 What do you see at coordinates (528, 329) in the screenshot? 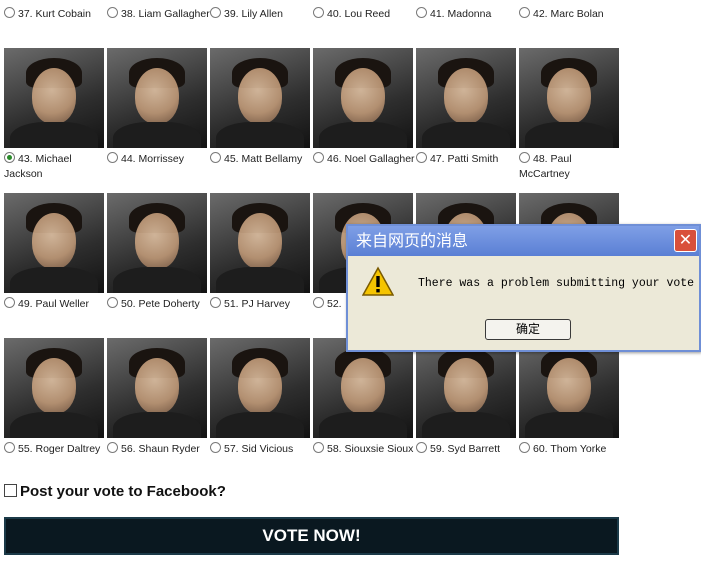
I see `ok-button: 确定` at bounding box center [528, 329].